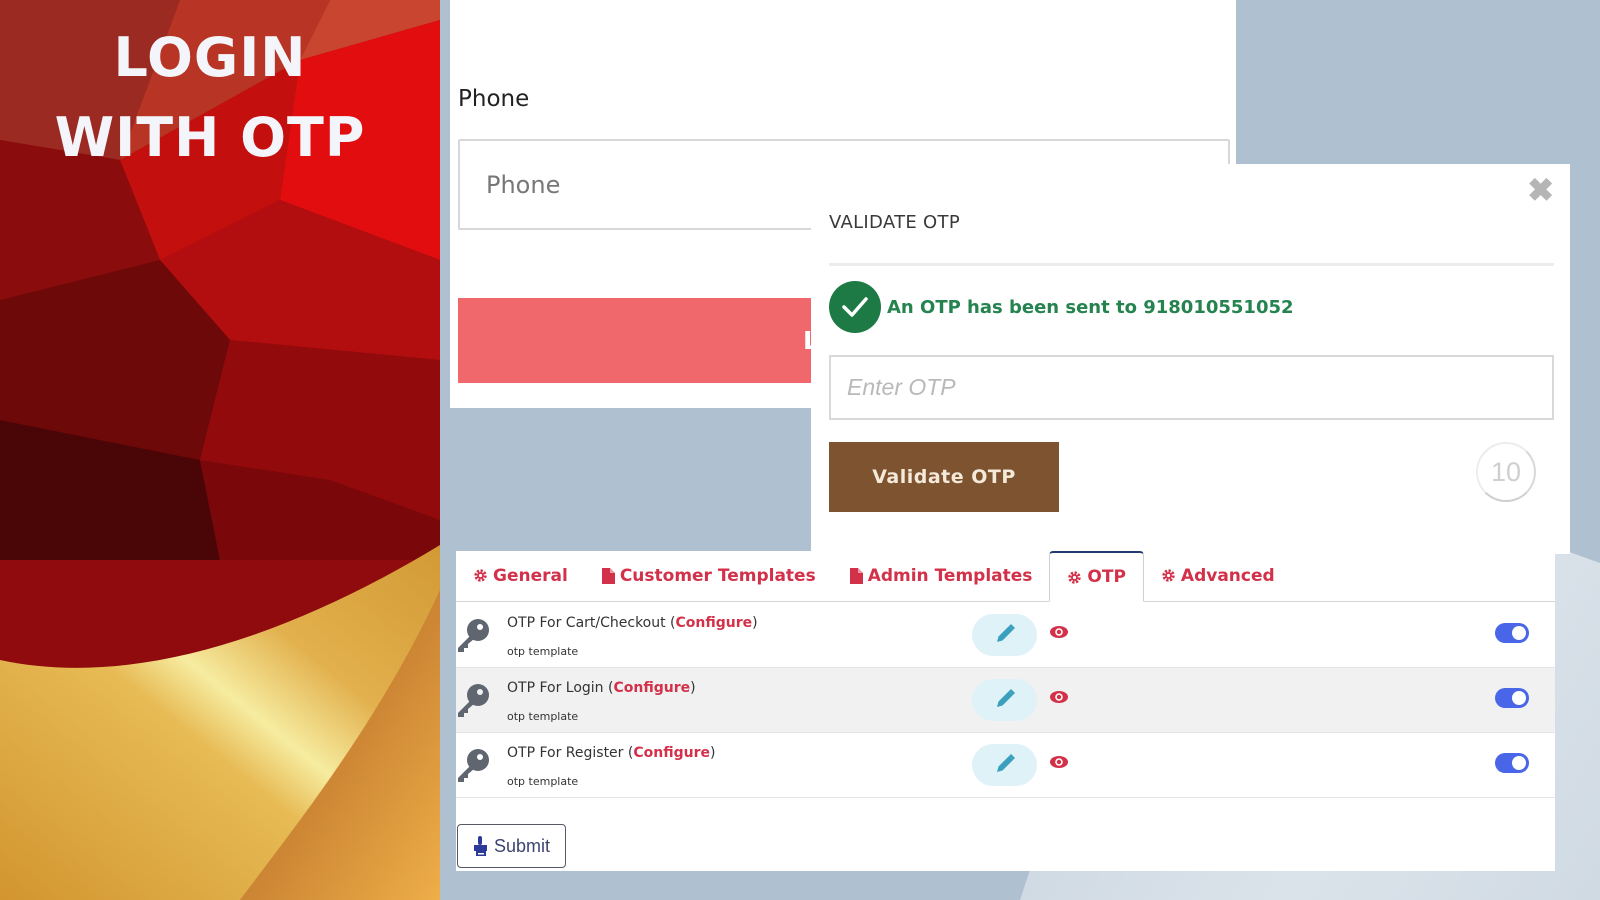 The height and width of the screenshot is (900, 1600). I want to click on tab-customer-templates: Customer Templates, so click(709, 575).